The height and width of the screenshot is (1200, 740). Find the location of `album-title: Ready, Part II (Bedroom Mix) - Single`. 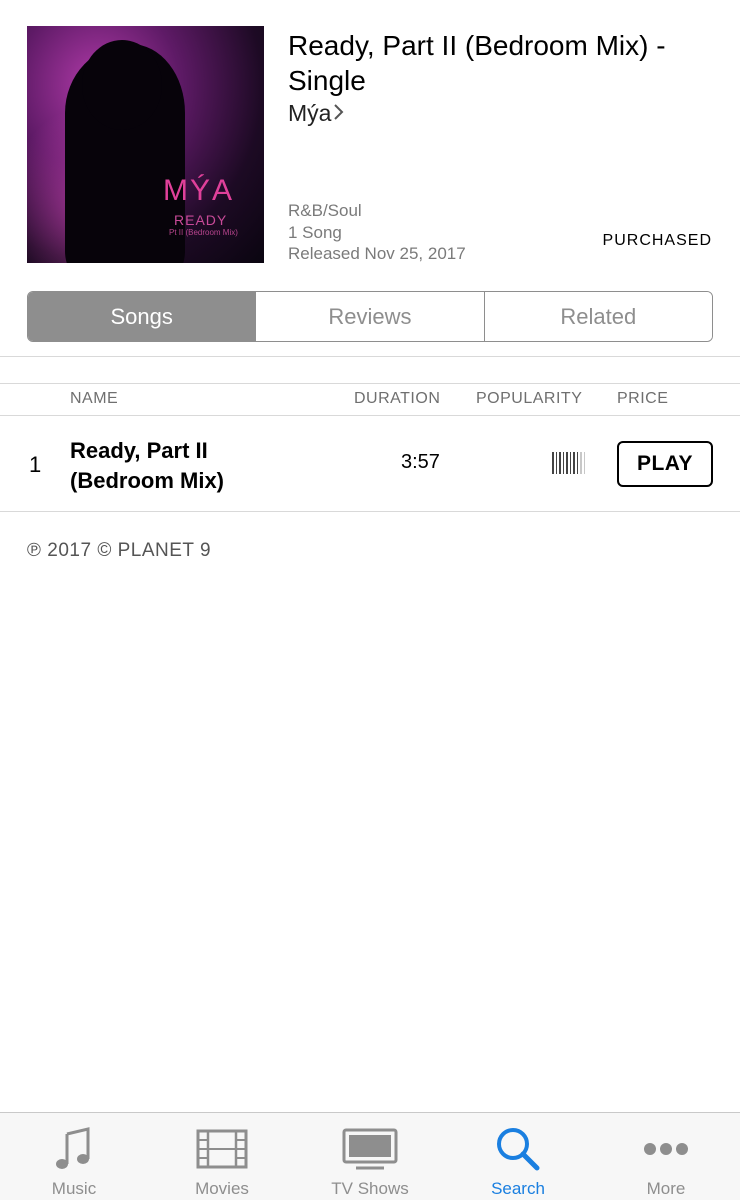

album-title: Ready, Part II (Bedroom Mix) - Single is located at coordinates (477, 63).